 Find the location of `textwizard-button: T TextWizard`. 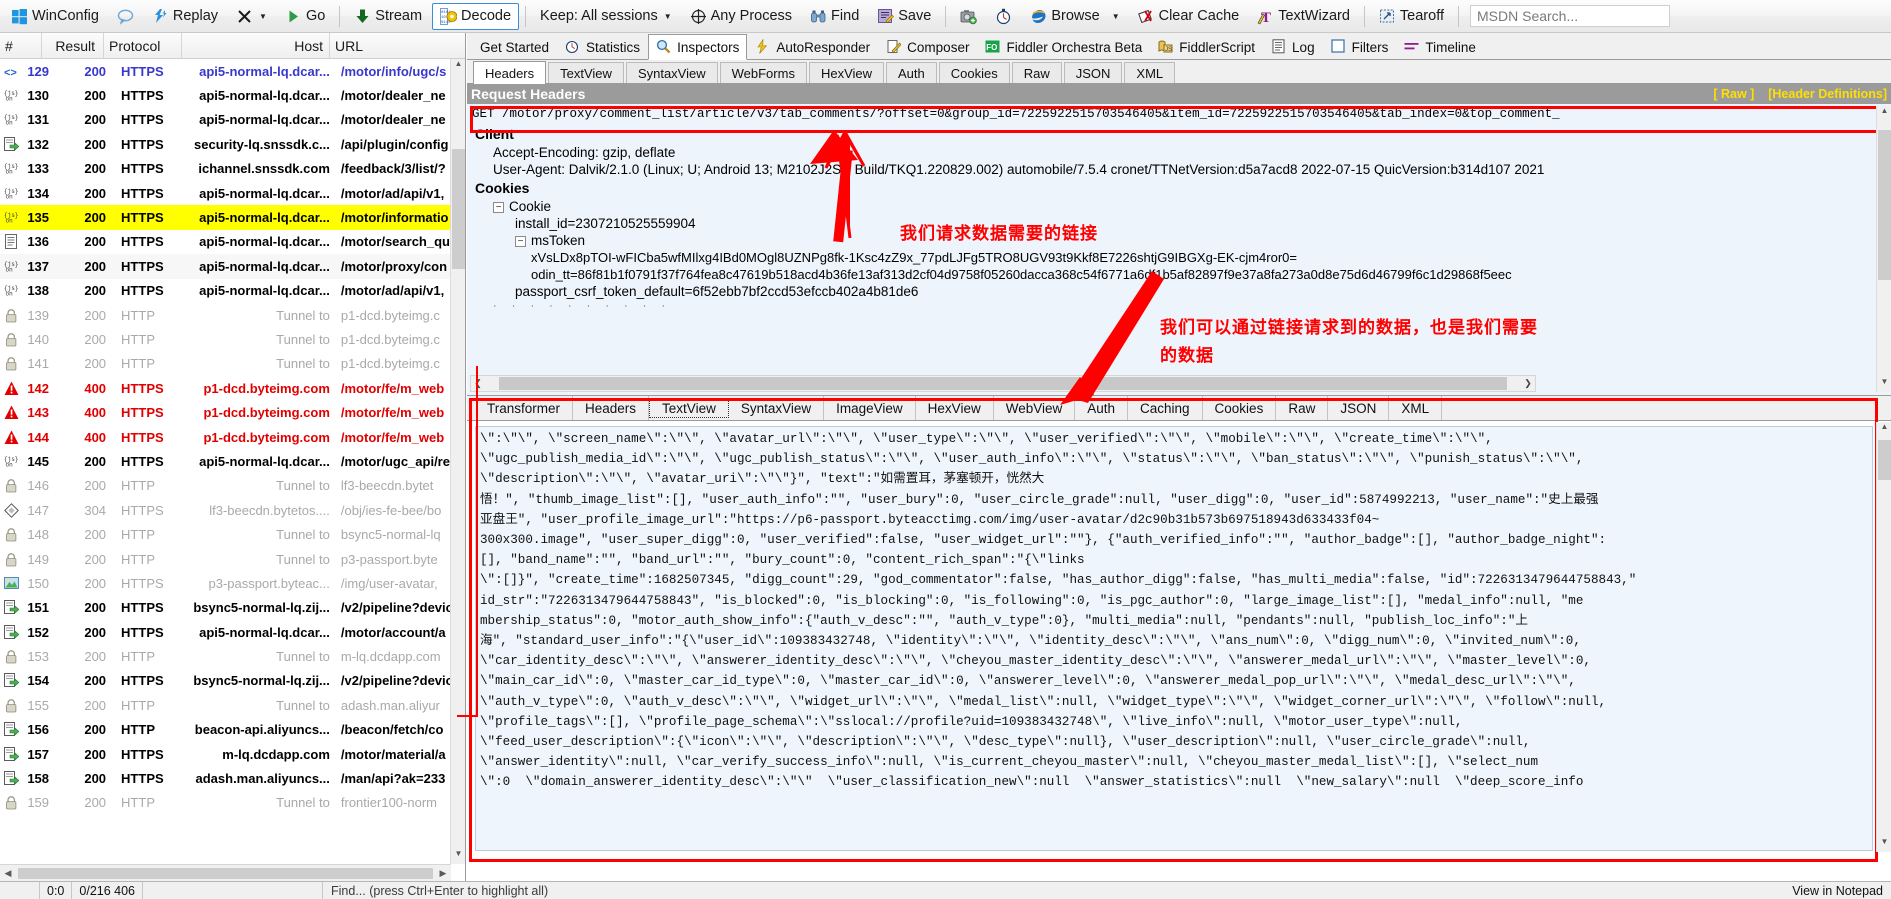

textwizard-button: T TextWizard is located at coordinates (1303, 16).